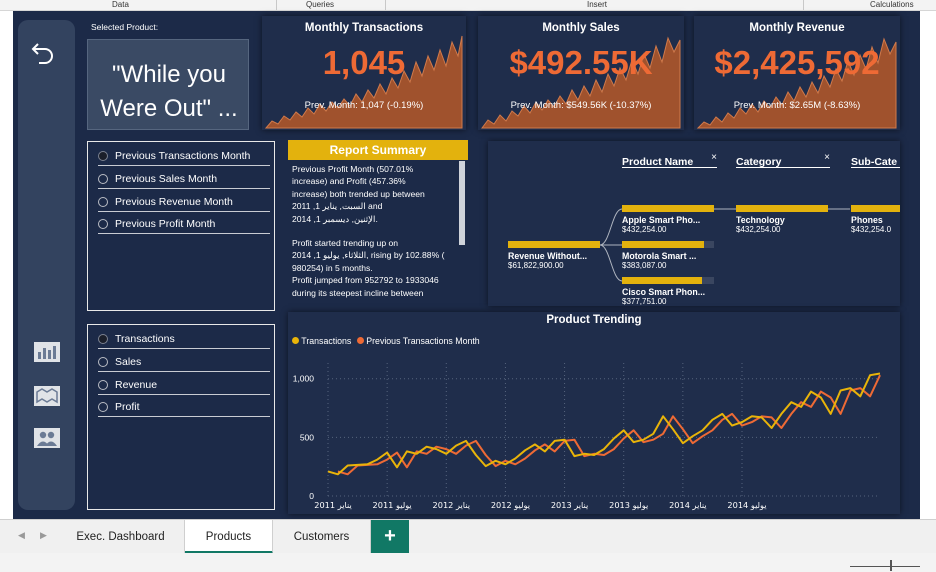  What do you see at coordinates (390, 537) in the screenshot?
I see `add-page-button: +` at bounding box center [390, 537].